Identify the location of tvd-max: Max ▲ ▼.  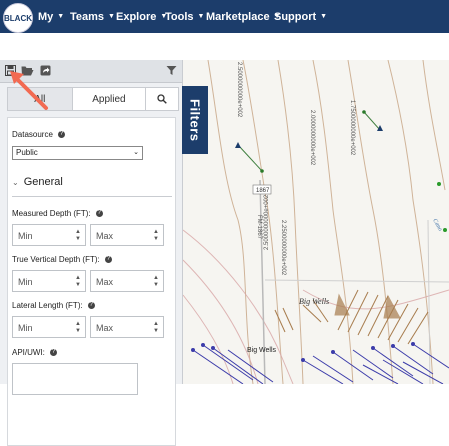
(127, 281).